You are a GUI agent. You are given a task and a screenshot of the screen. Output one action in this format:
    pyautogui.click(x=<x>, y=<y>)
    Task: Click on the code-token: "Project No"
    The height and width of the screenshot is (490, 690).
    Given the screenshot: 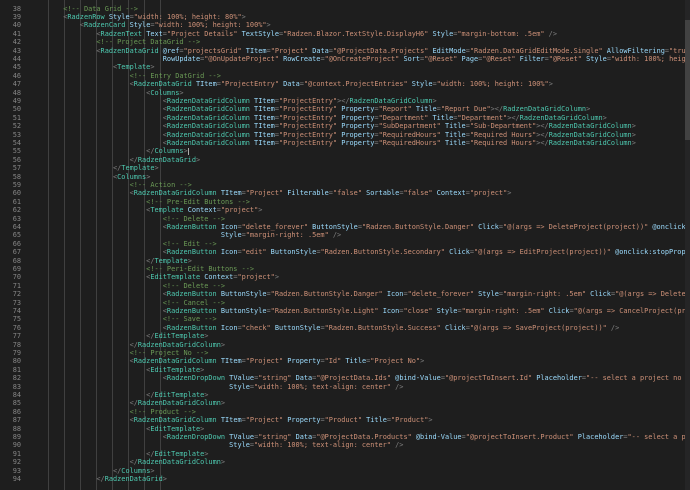 What is the action you would take?
    pyautogui.click(x=395, y=361)
    